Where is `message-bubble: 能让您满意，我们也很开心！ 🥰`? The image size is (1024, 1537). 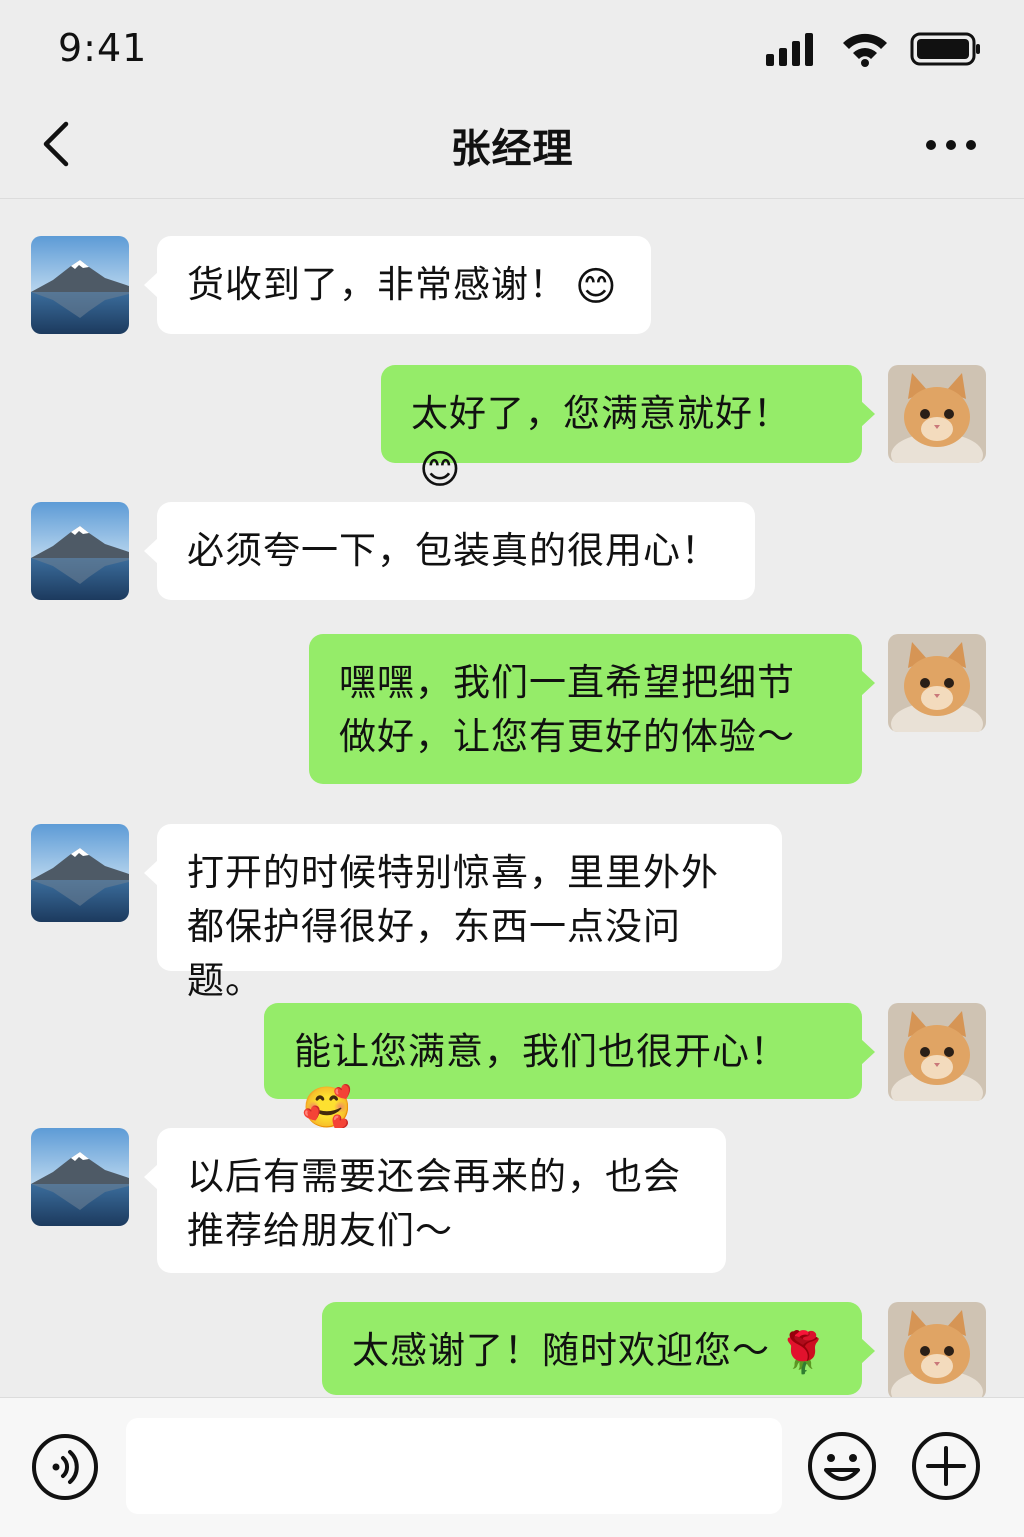 message-bubble: 能让您满意，我们也很开心！ 🥰 is located at coordinates (569, 1067).